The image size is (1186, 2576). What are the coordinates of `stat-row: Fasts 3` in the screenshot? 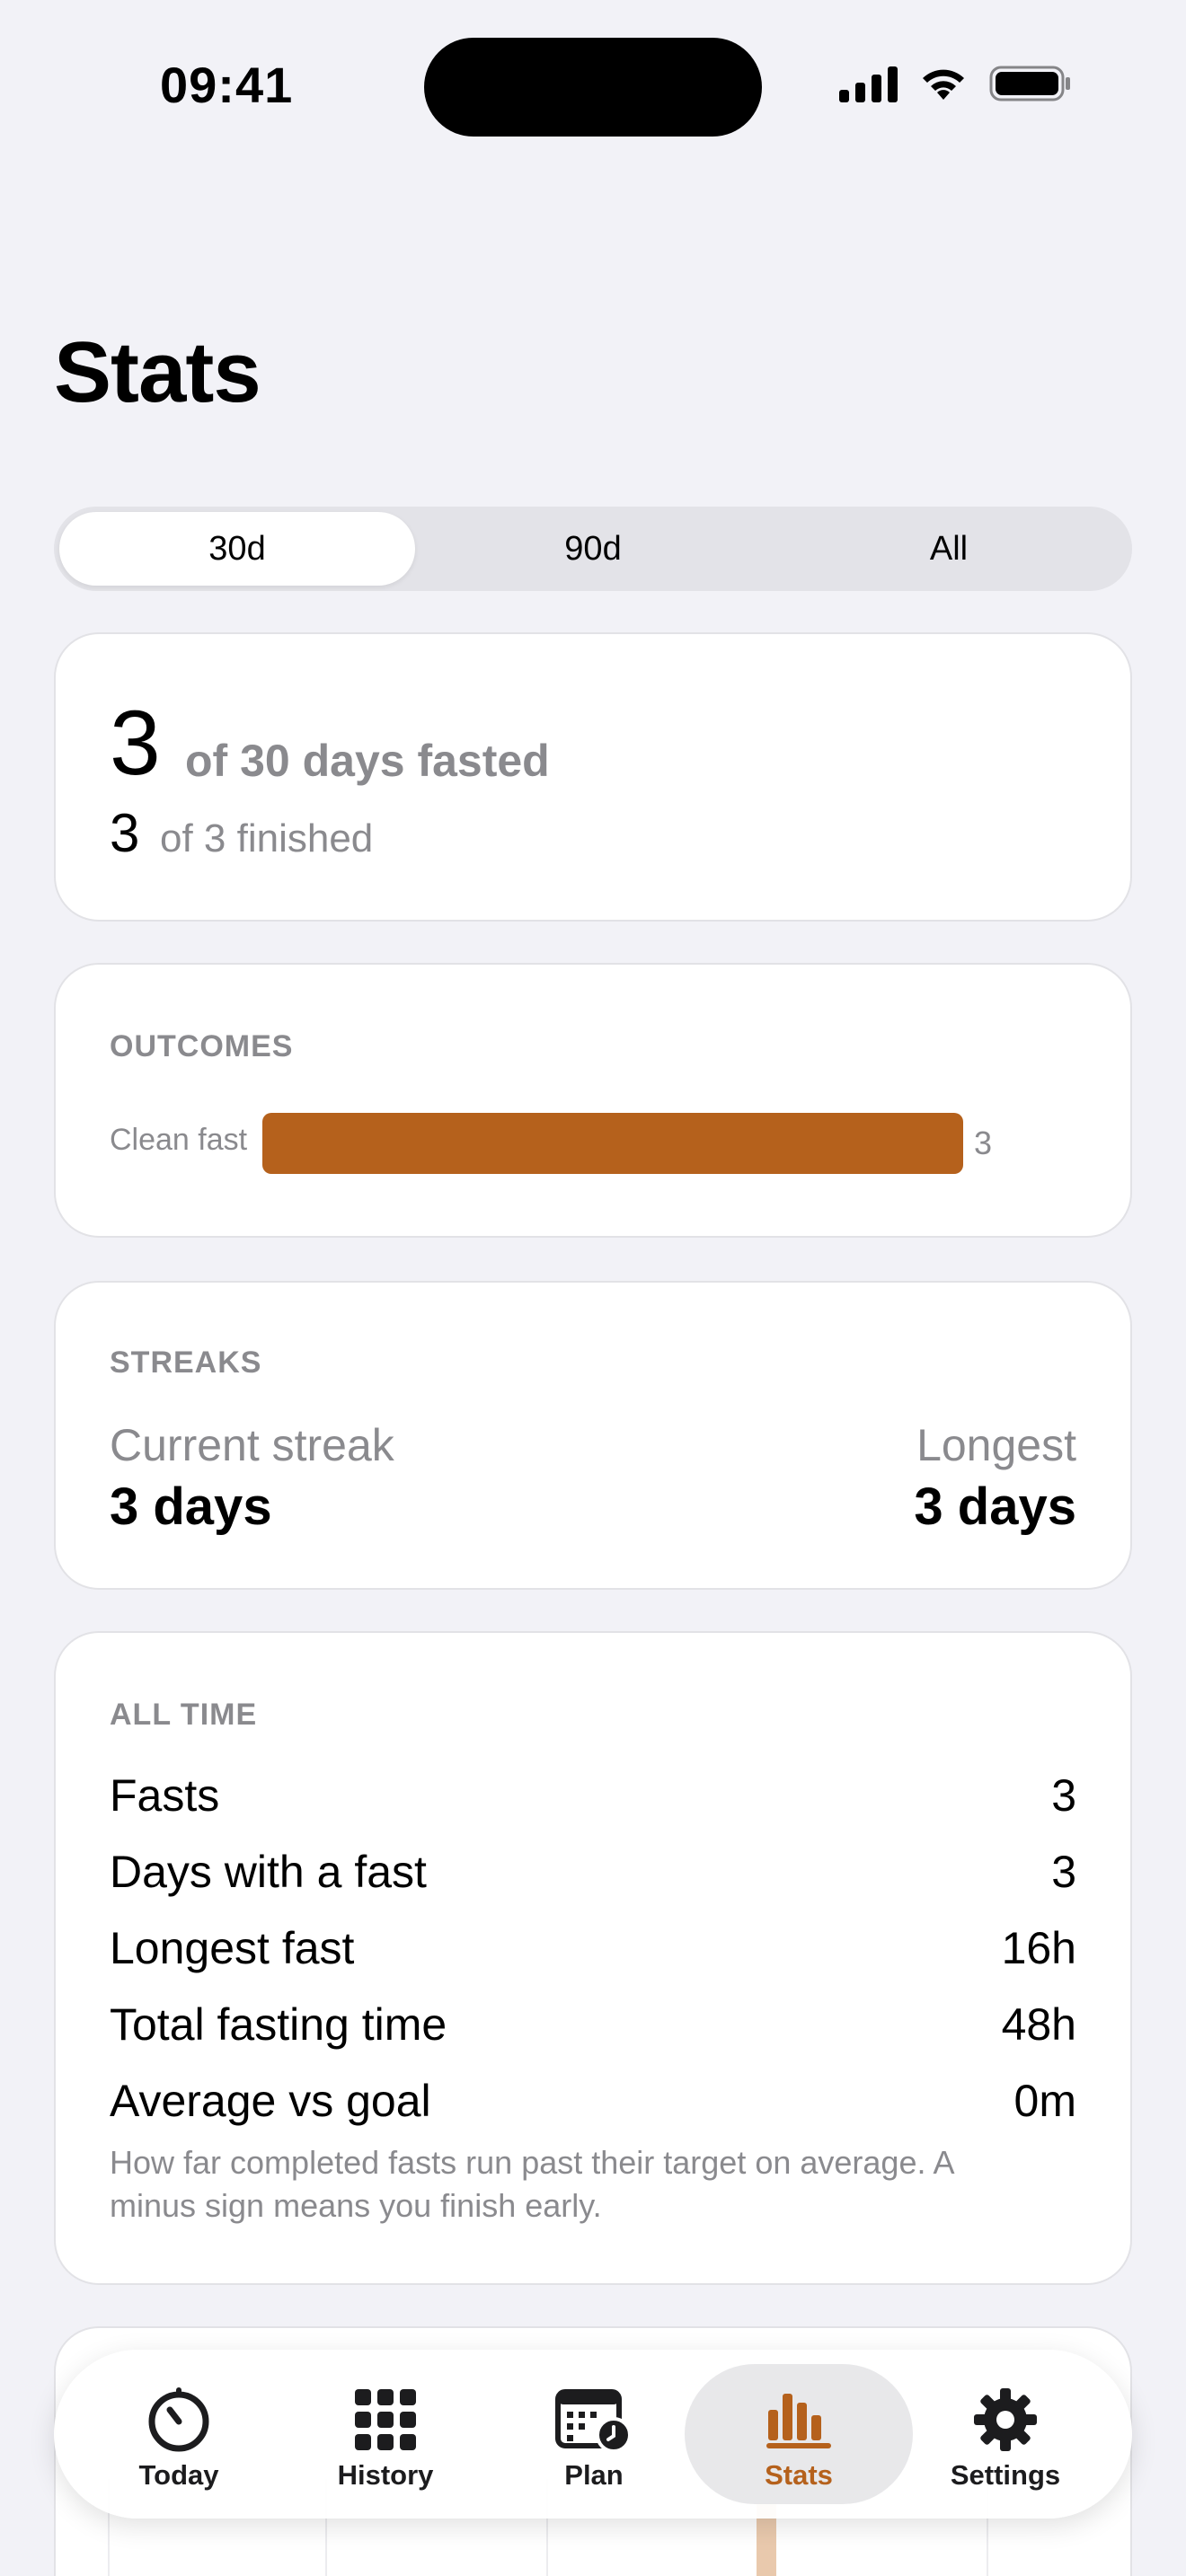 It's located at (593, 1795).